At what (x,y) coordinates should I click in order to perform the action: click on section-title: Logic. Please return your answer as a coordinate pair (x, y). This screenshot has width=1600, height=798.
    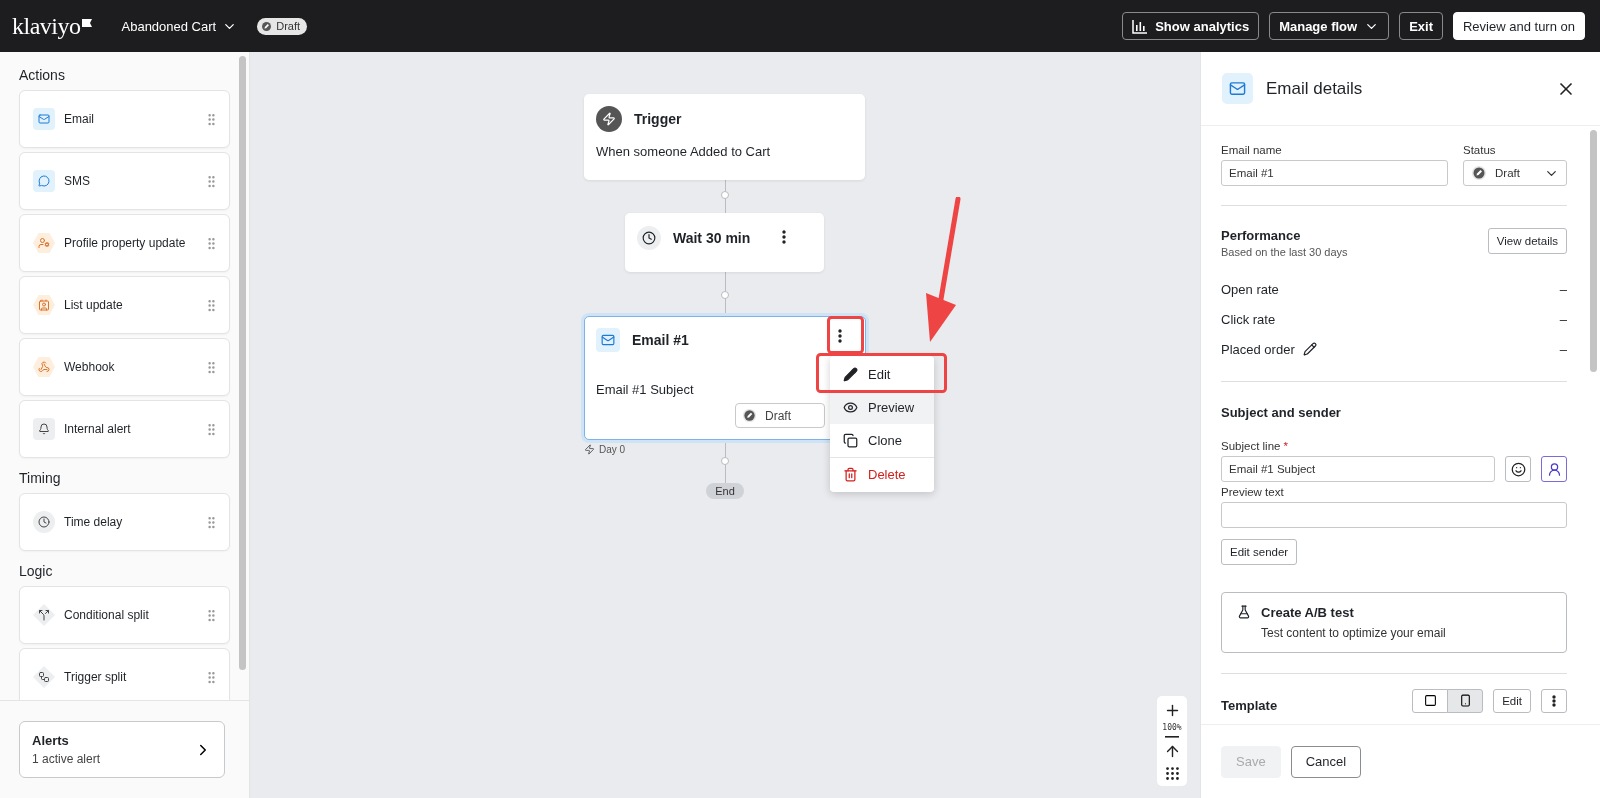
    Looking at the image, I should click on (36, 571).